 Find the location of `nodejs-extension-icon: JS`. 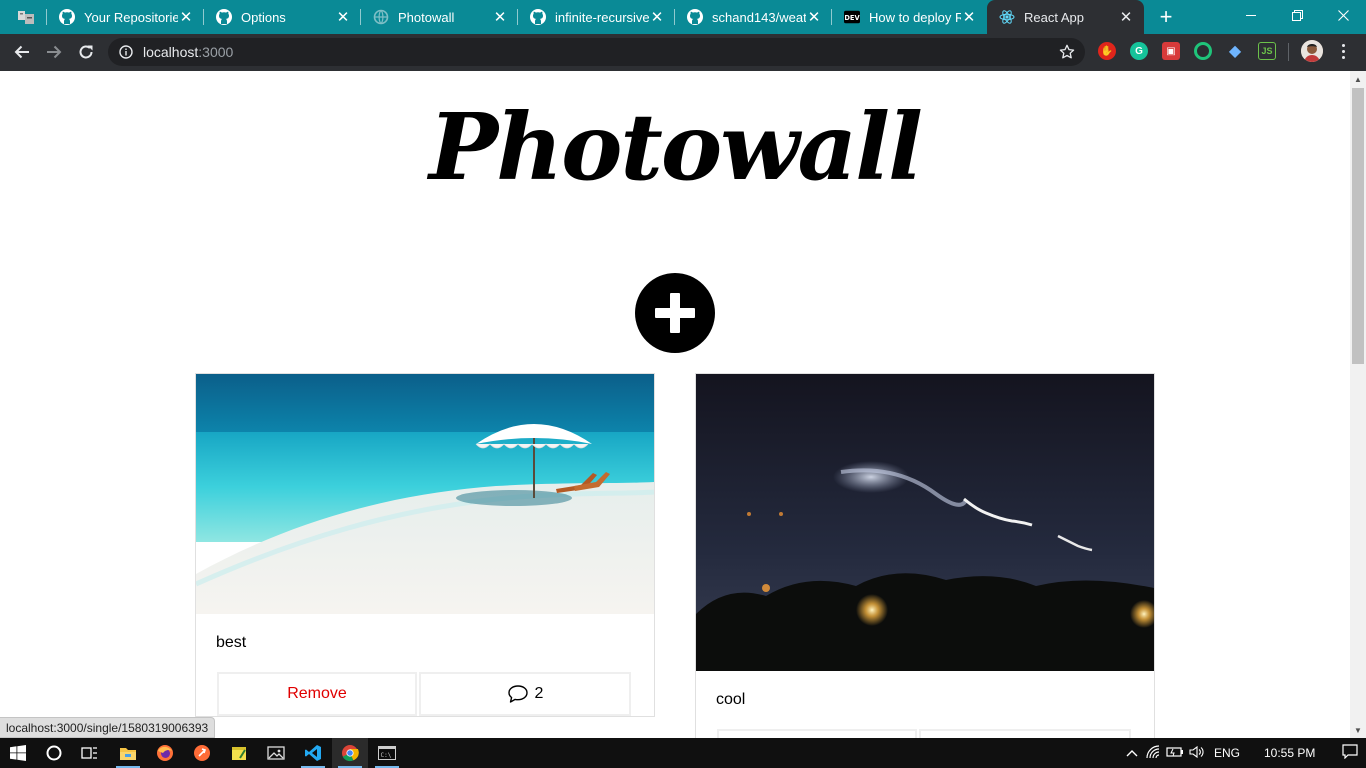

nodejs-extension-icon: JS is located at coordinates (1267, 51).